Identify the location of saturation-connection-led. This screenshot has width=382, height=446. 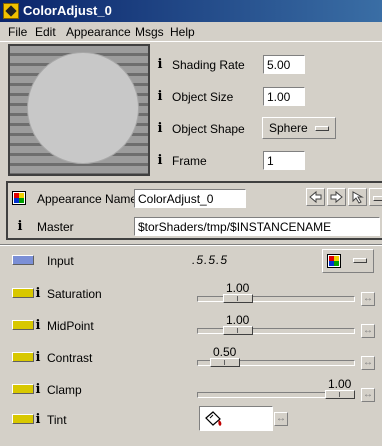
(23, 293).